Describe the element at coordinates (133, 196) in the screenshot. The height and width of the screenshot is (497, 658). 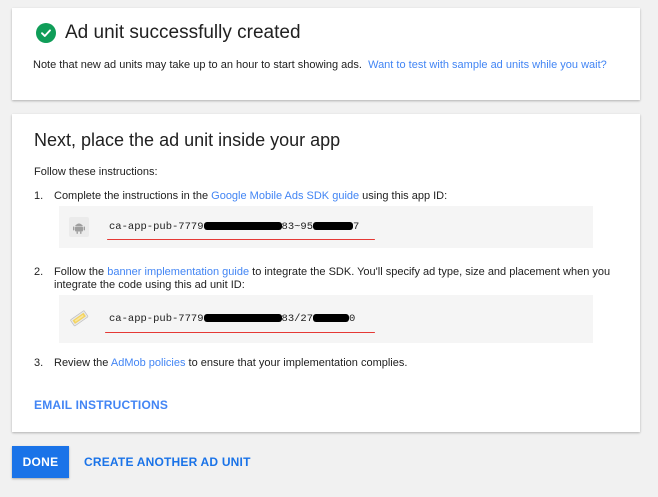
I see `step-text-pre: Complete the instructions in the` at that location.